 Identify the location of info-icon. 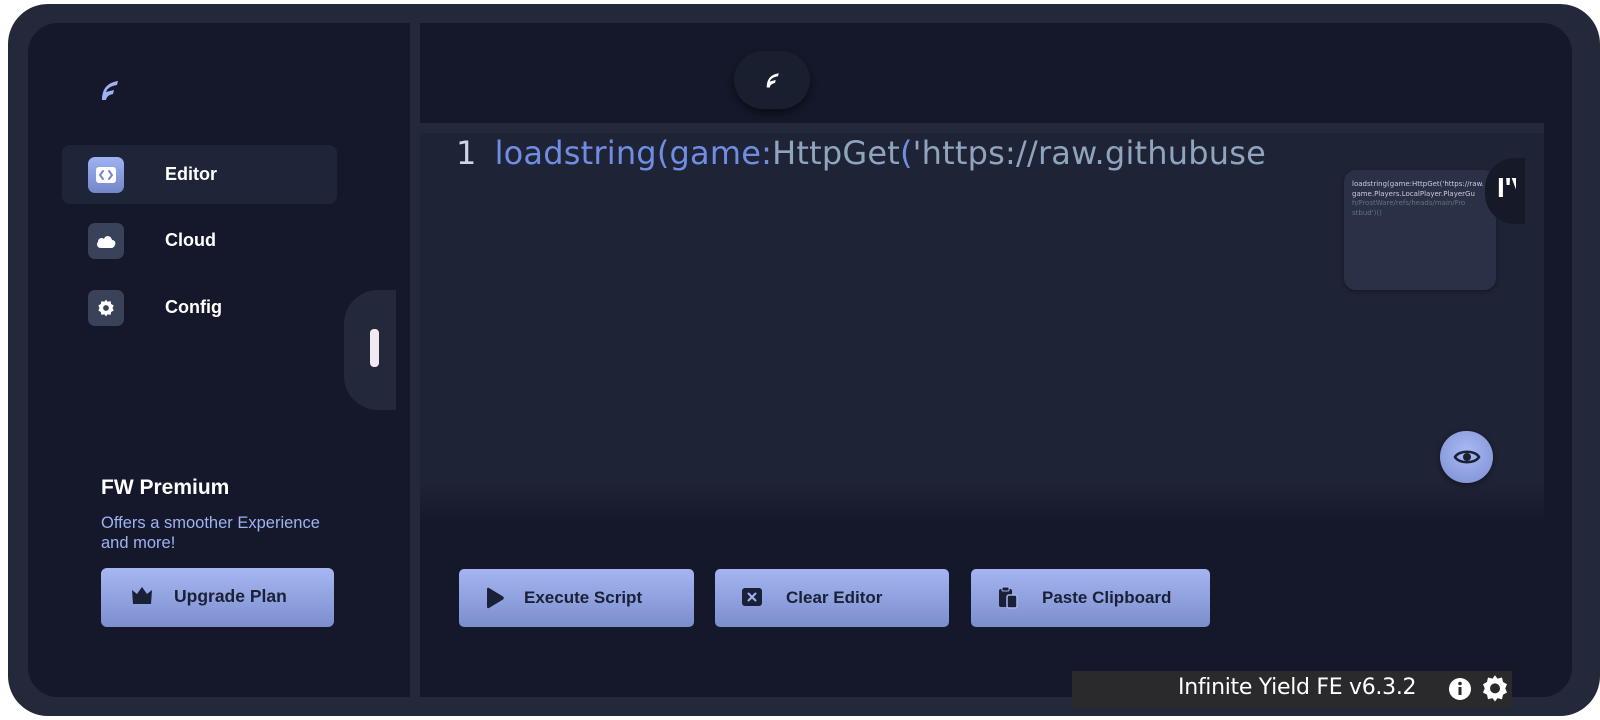
(1460, 689).